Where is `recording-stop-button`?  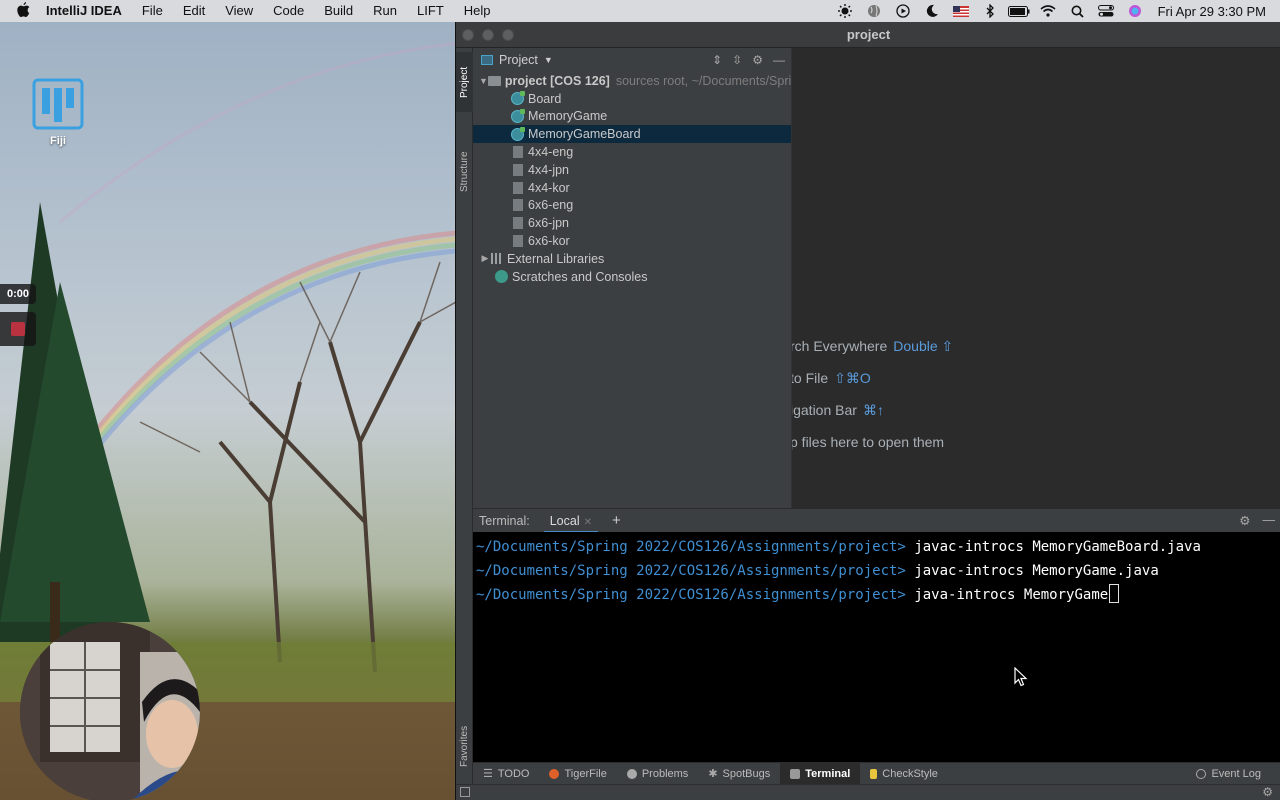
recording-stop-button is located at coordinates (18, 329).